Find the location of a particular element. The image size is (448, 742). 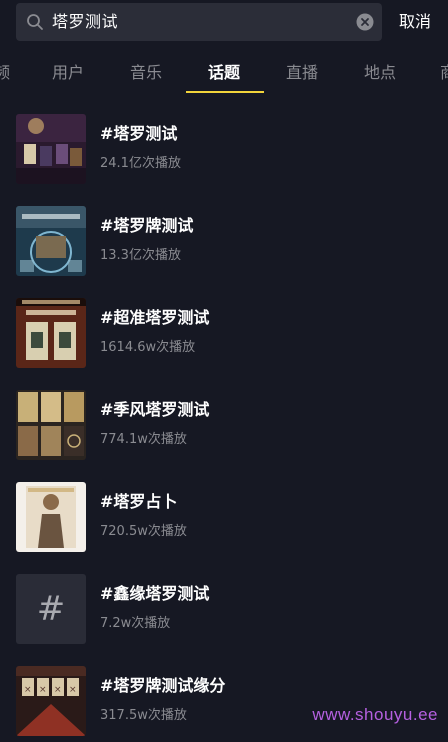

tab-video: 频 is located at coordinates (5, 73).